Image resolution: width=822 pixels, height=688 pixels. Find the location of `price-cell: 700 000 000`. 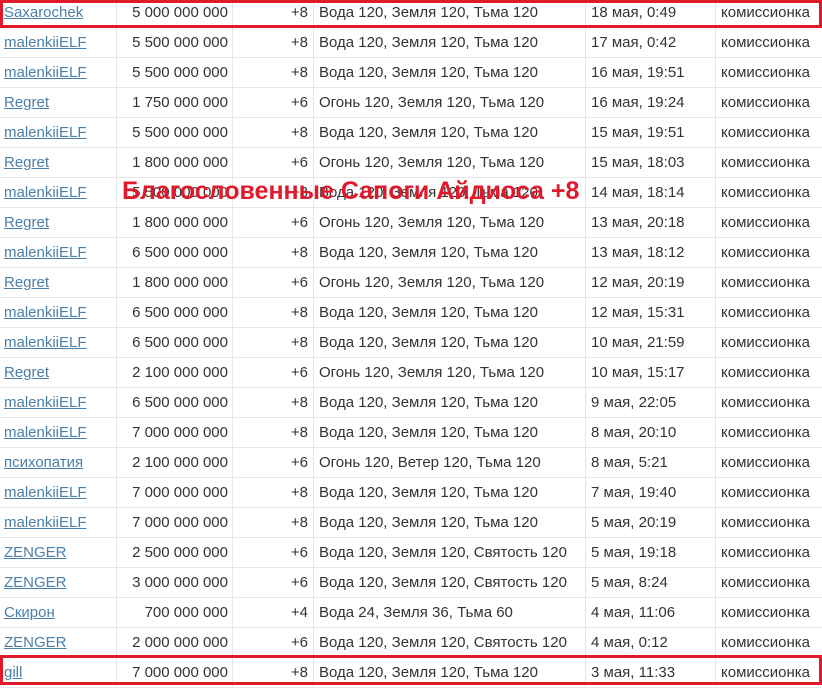

price-cell: 700 000 000 is located at coordinates (186, 612).